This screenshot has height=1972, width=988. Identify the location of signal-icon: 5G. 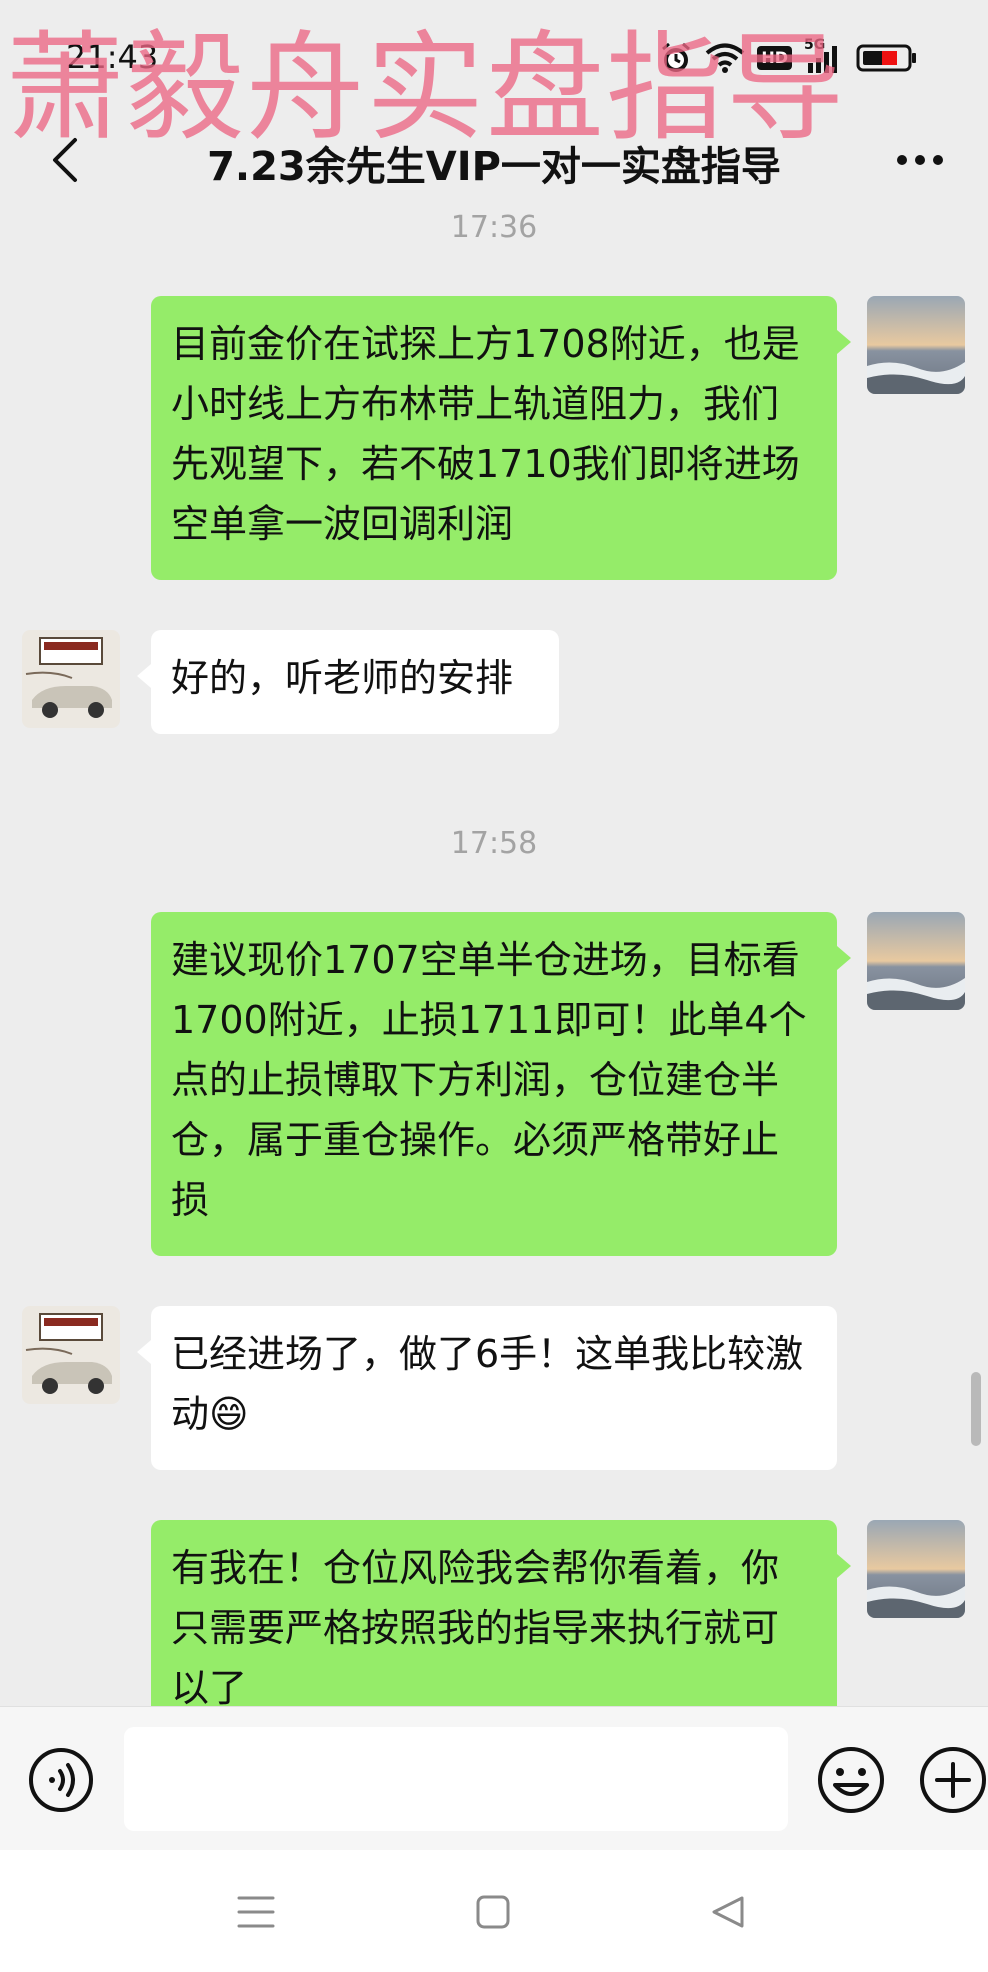
(824, 56).